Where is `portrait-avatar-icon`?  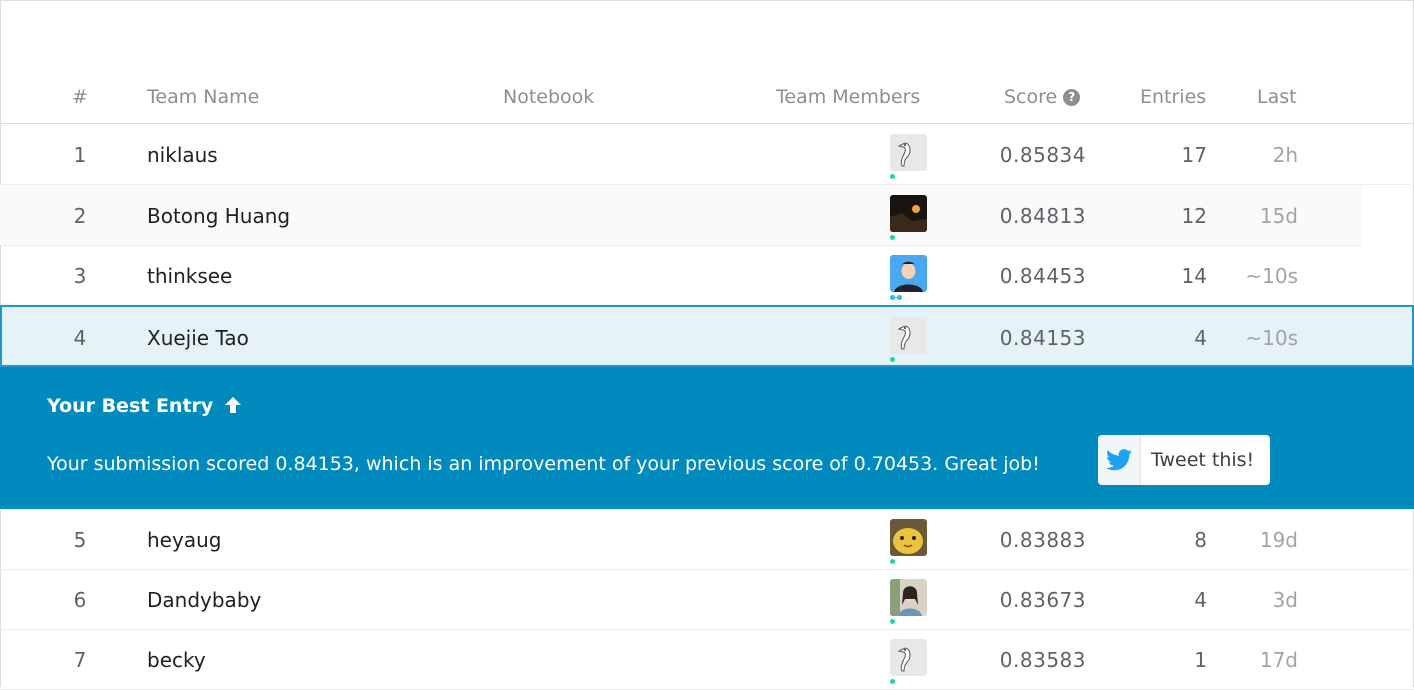 portrait-avatar-icon is located at coordinates (908, 273).